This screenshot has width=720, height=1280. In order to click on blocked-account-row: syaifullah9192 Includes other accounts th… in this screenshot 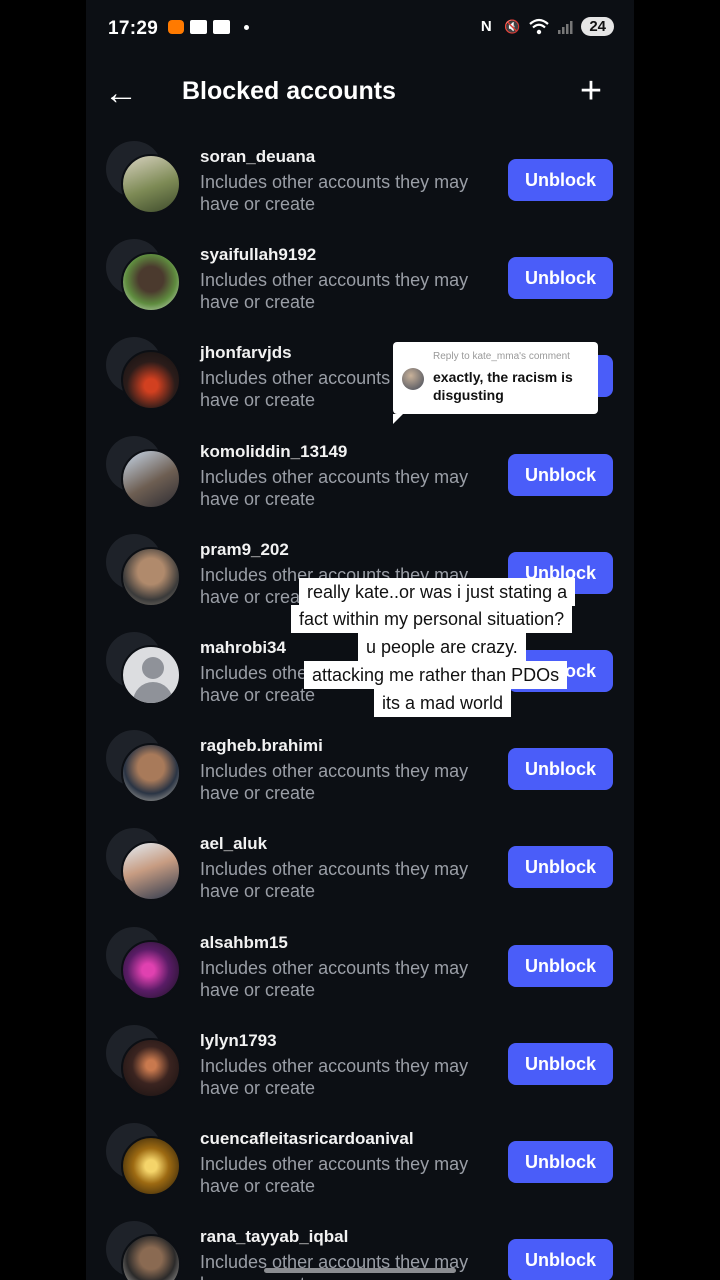, I will do `click(360, 279)`.